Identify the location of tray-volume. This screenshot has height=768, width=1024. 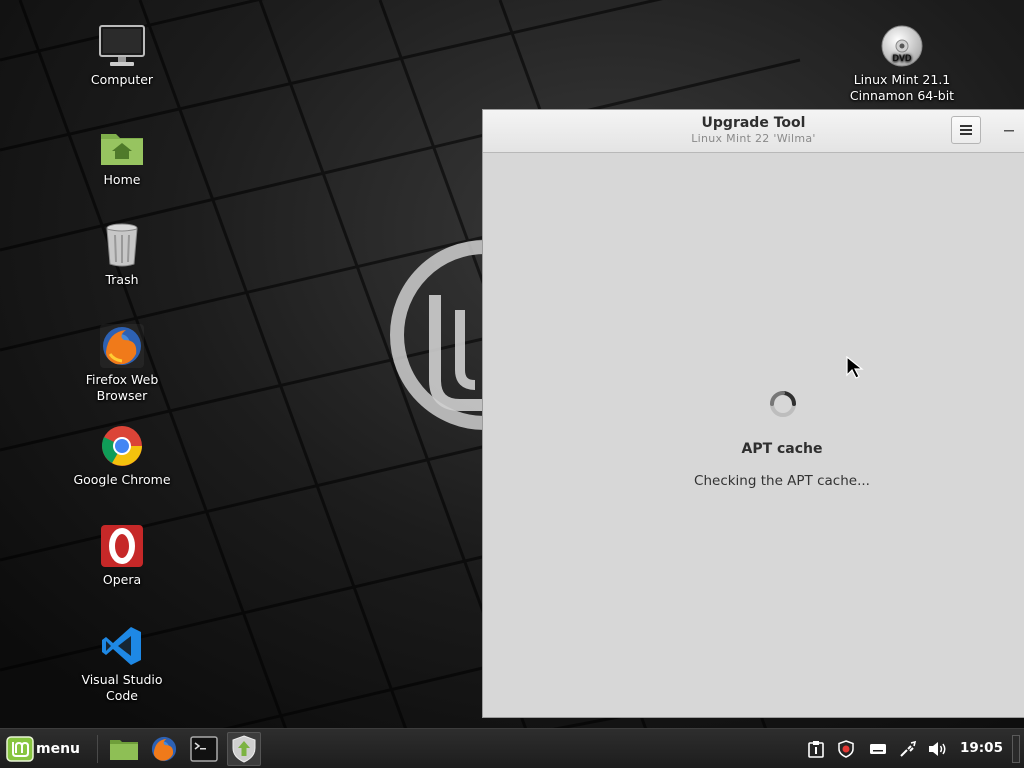
(938, 749).